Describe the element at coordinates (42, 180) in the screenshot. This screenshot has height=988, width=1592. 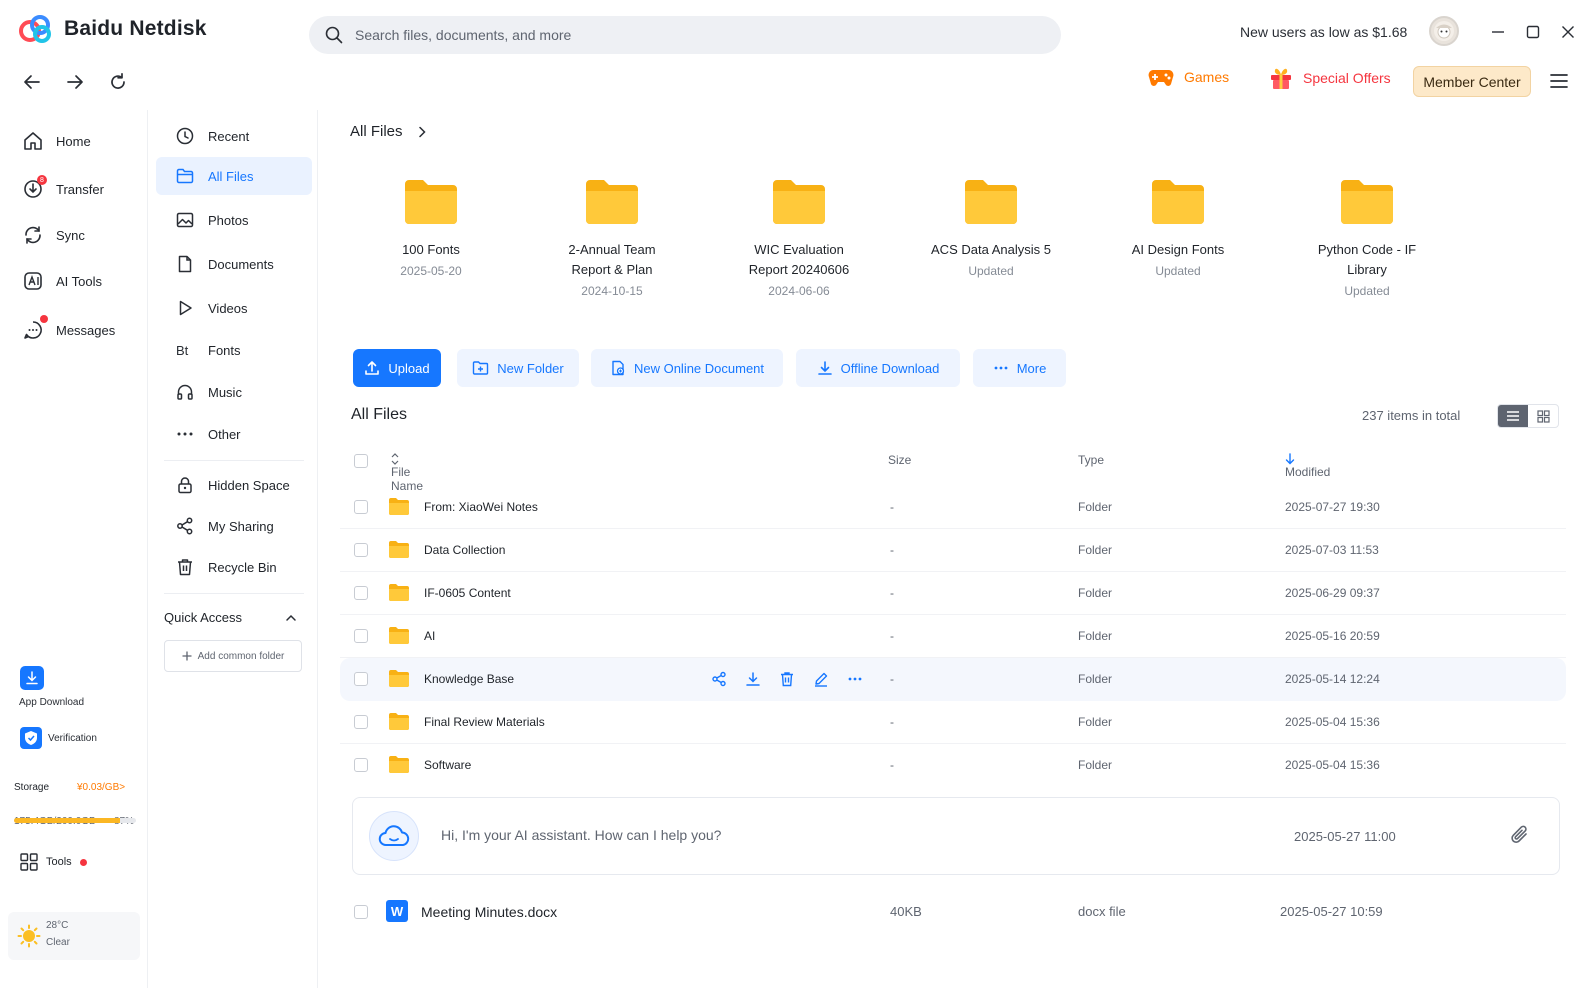
I see `transfer-badge: 8` at that location.